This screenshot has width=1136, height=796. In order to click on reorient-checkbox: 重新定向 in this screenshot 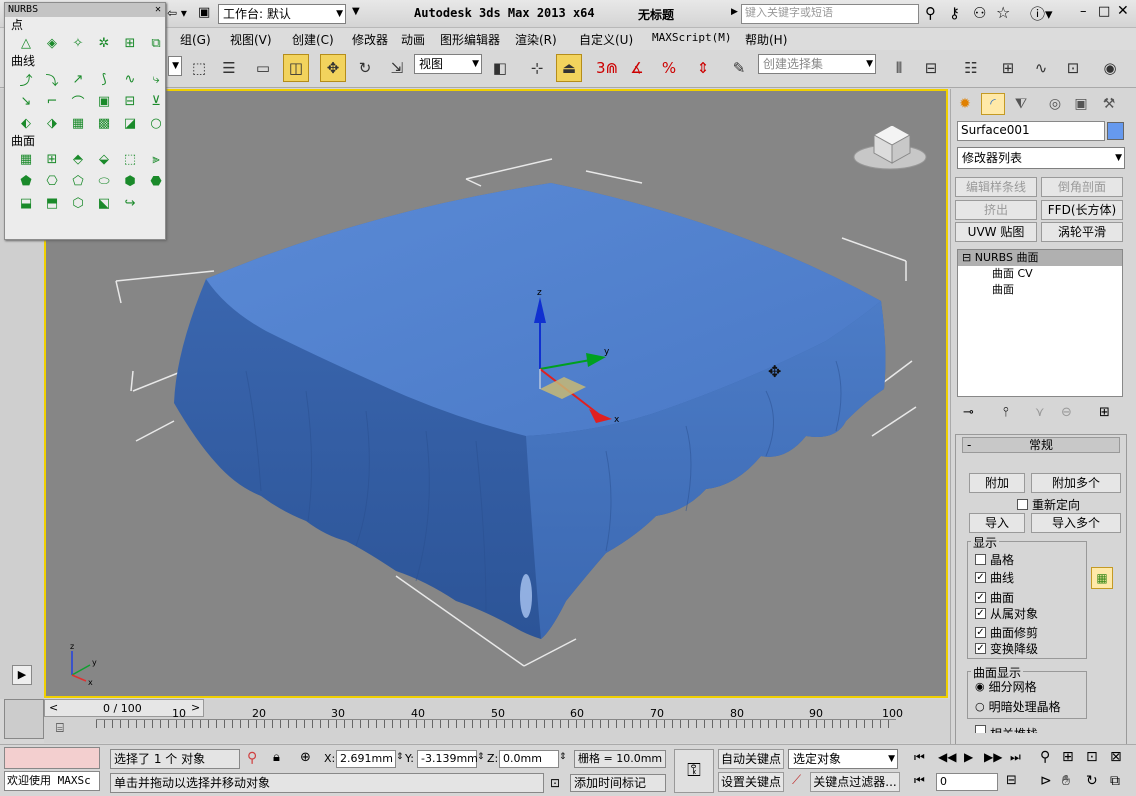, I will do `click(1048, 504)`.